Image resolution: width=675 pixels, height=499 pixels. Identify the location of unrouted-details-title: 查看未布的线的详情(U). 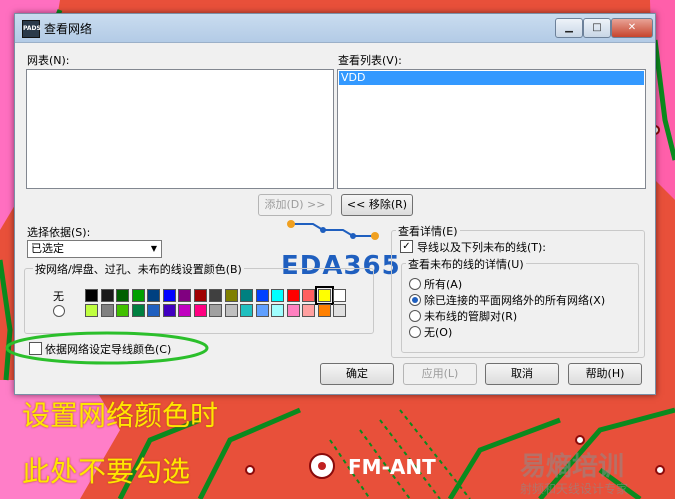
(466, 264).